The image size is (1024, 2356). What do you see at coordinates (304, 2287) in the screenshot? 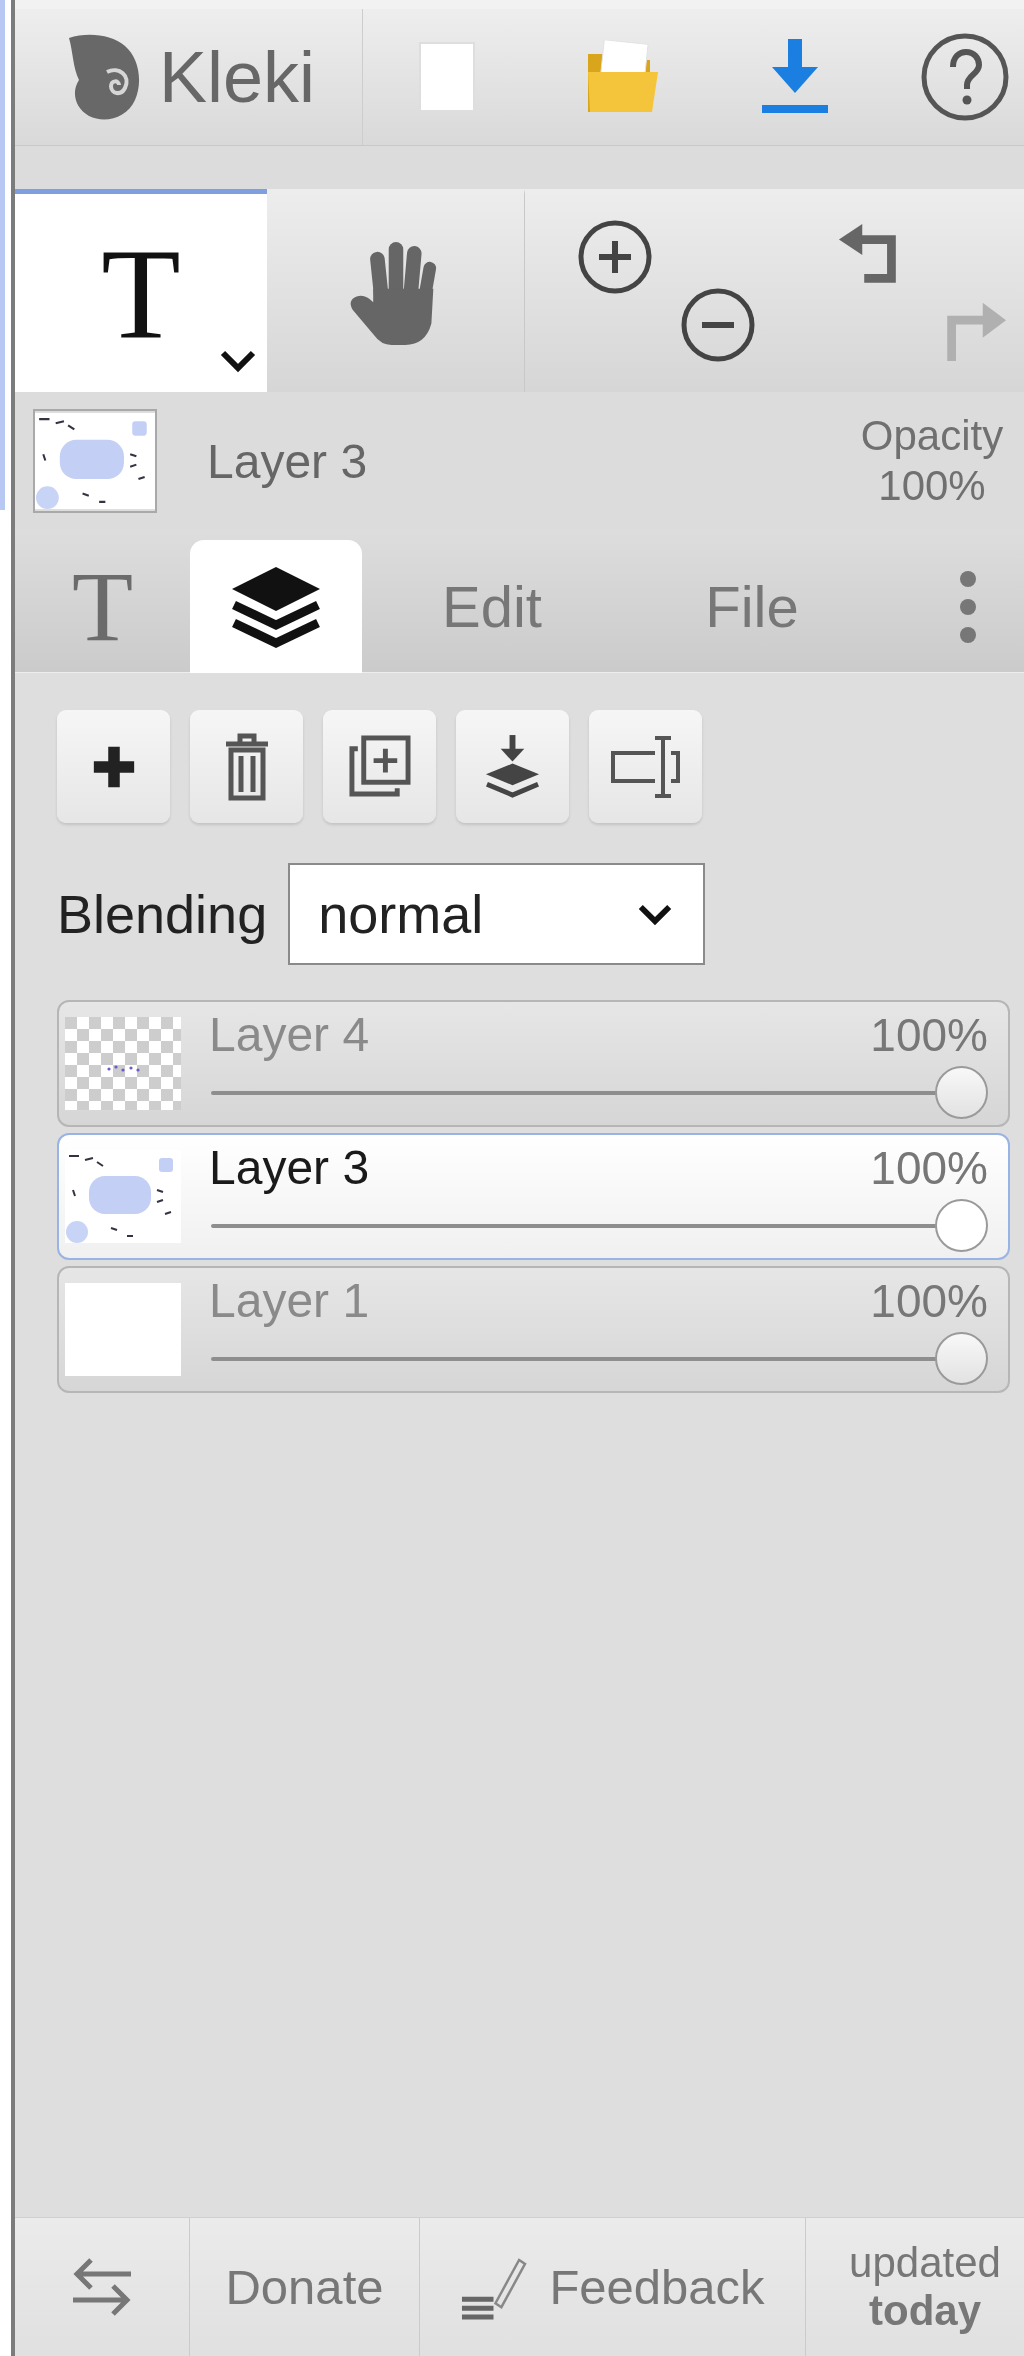
I see `donate-link: Donate` at bounding box center [304, 2287].